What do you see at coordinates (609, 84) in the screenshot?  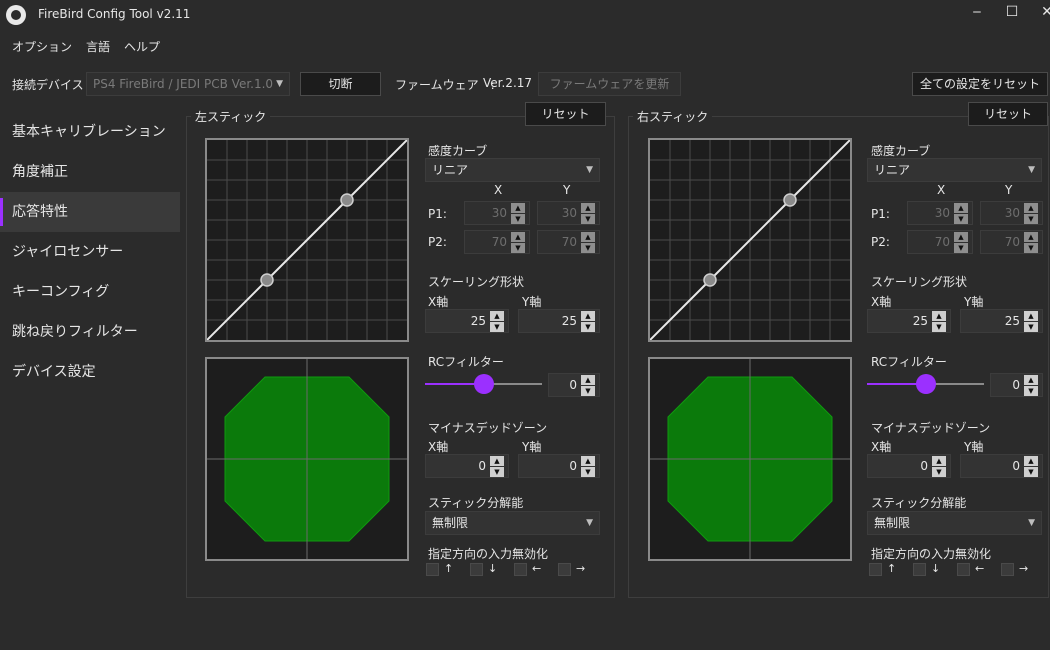 I see `update-firmware-button: ファームウェアを更新` at bounding box center [609, 84].